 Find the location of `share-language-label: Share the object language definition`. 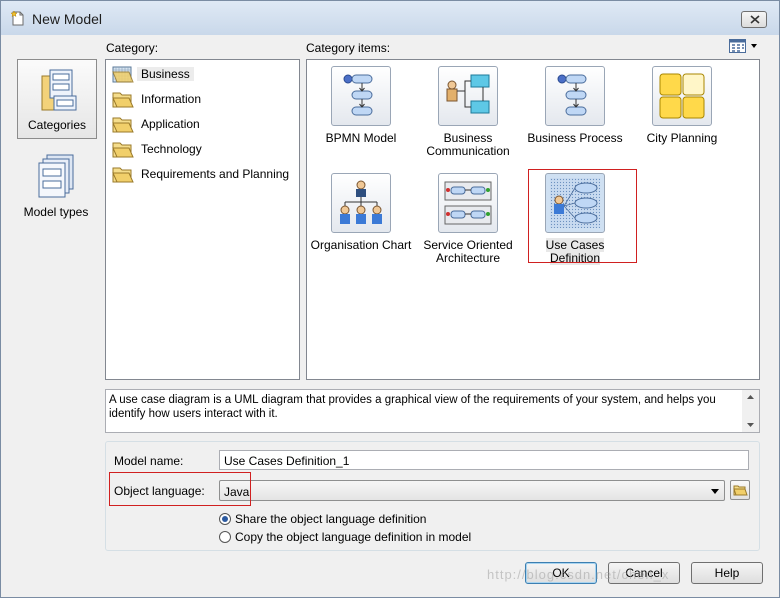

share-language-label: Share the object language definition is located at coordinates (331, 519).